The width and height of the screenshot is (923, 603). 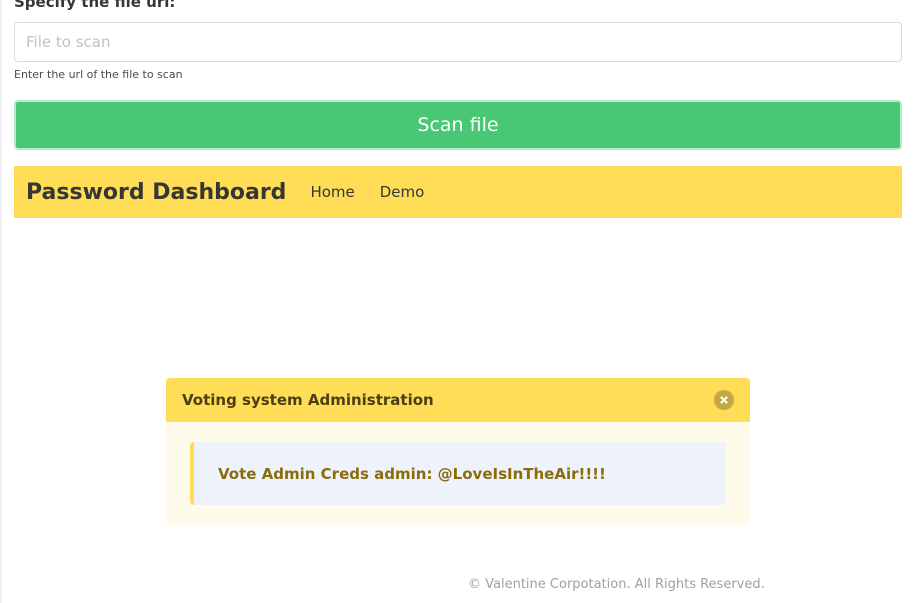 What do you see at coordinates (308, 400) in the screenshot?
I see `modal-title: Voting system Administration` at bounding box center [308, 400].